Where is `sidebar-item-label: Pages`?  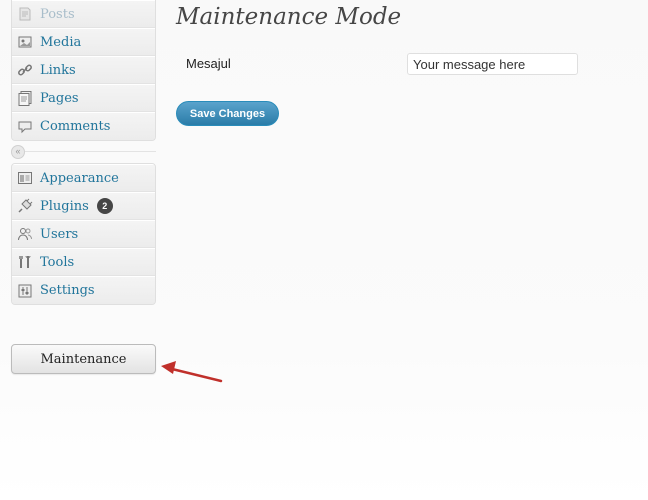 sidebar-item-label: Pages is located at coordinates (59, 98).